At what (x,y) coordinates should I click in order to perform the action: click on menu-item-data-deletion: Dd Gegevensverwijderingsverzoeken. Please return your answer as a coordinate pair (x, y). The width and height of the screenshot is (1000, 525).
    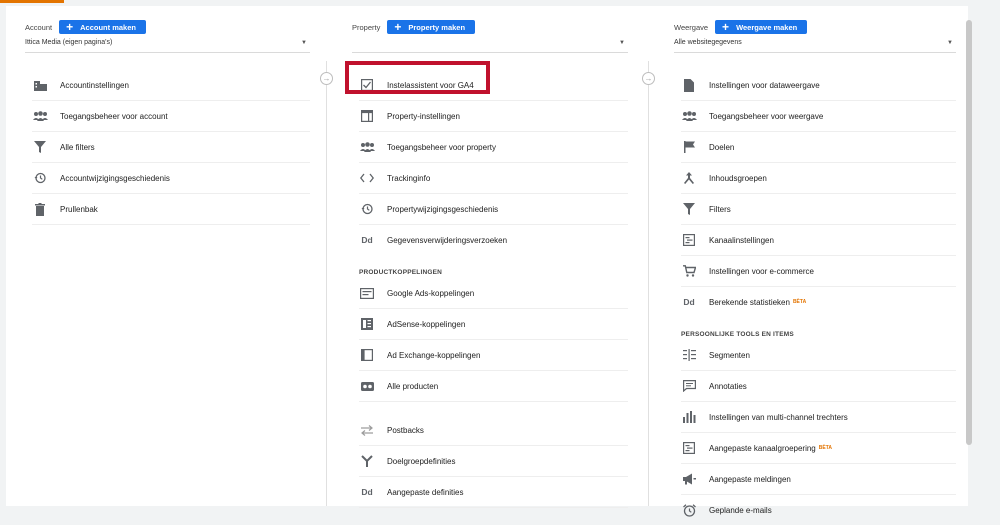
    Looking at the image, I should click on (493, 240).